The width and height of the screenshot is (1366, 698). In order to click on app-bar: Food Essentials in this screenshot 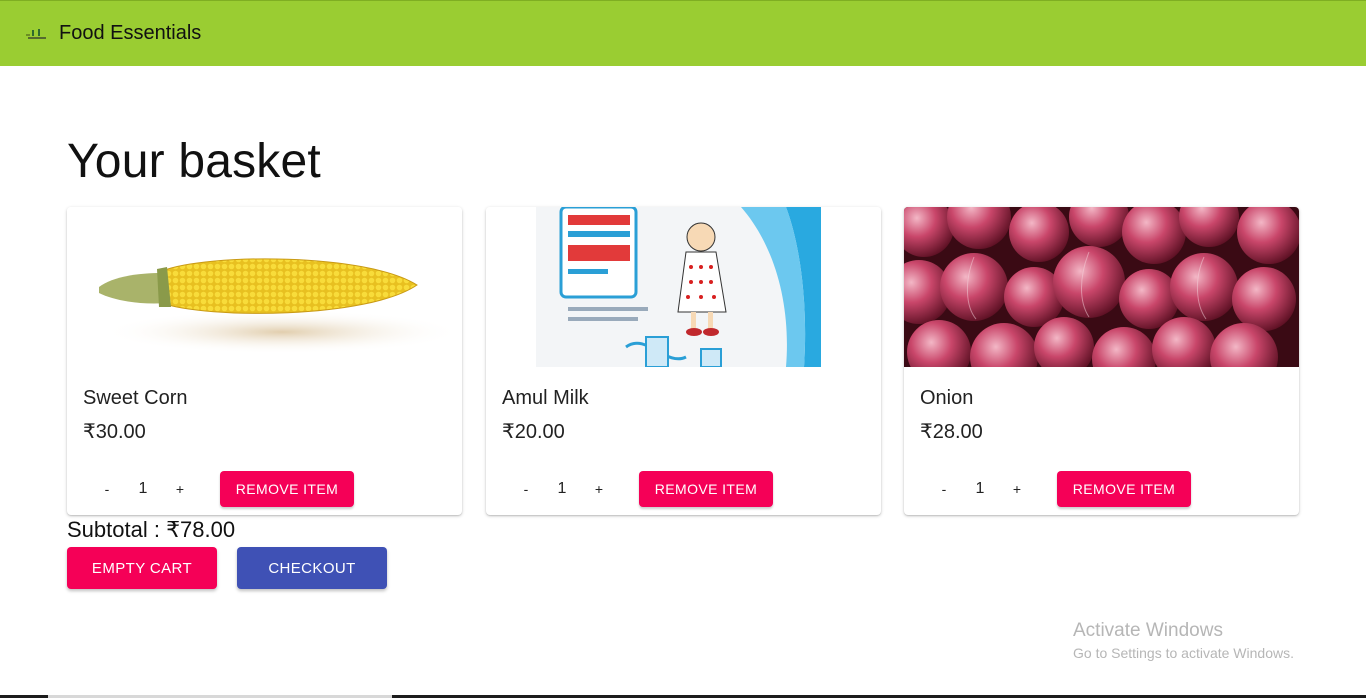, I will do `click(683, 33)`.